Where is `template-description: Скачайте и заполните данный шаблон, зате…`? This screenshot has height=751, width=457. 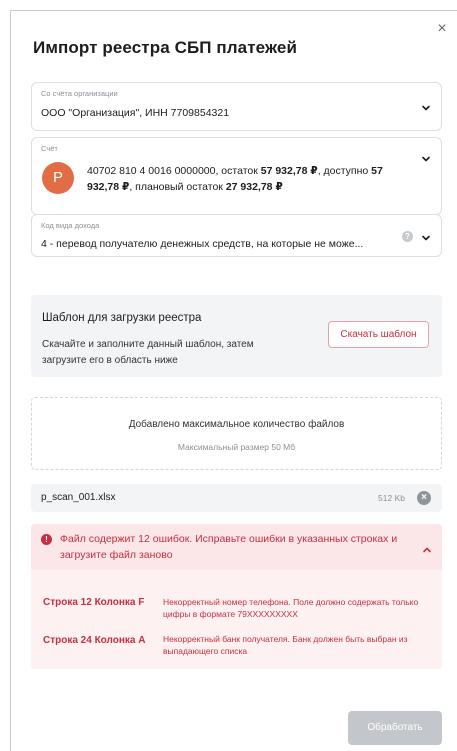 template-description: Скачайте и заполните данный шаблон, зате… is located at coordinates (148, 352).